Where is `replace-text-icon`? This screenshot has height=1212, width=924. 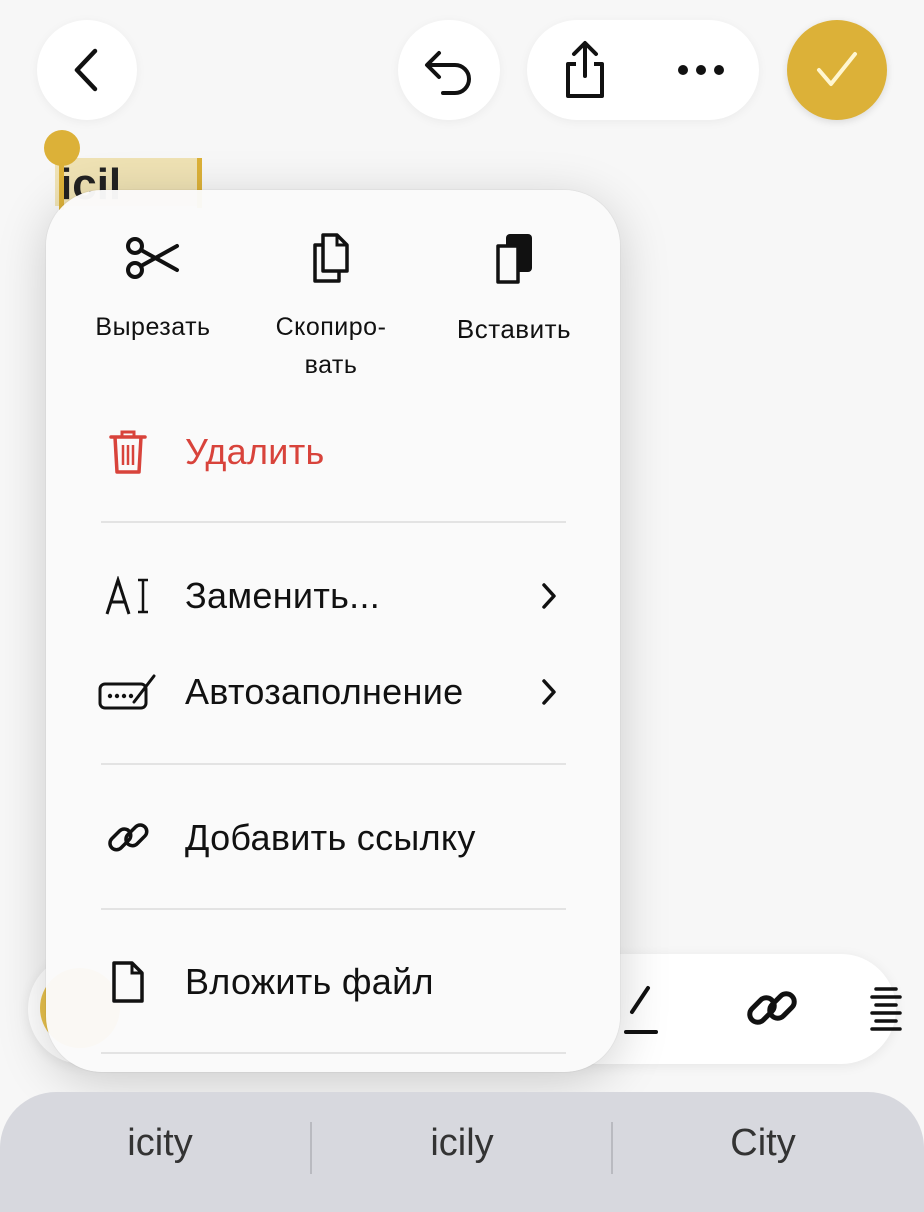 replace-text-icon is located at coordinates (128, 596).